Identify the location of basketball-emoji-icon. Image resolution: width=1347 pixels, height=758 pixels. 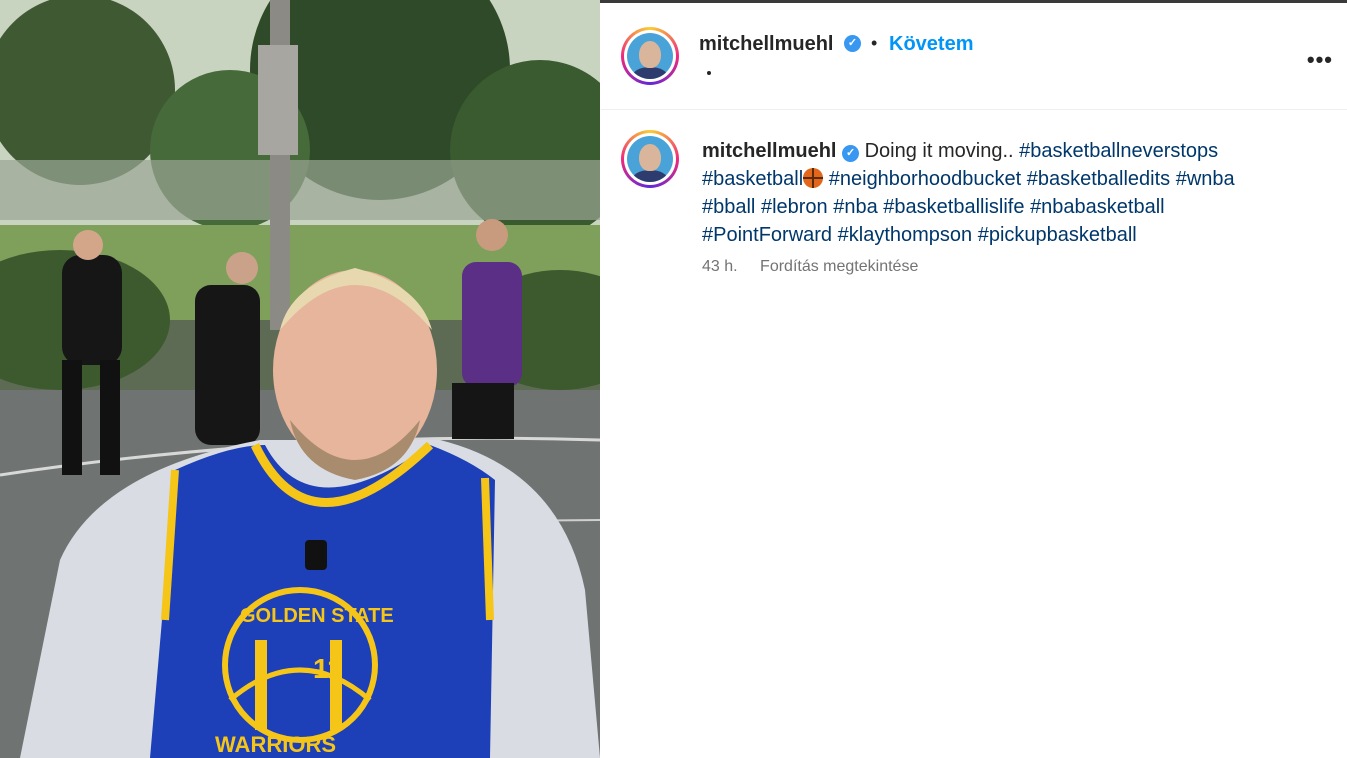
(813, 178).